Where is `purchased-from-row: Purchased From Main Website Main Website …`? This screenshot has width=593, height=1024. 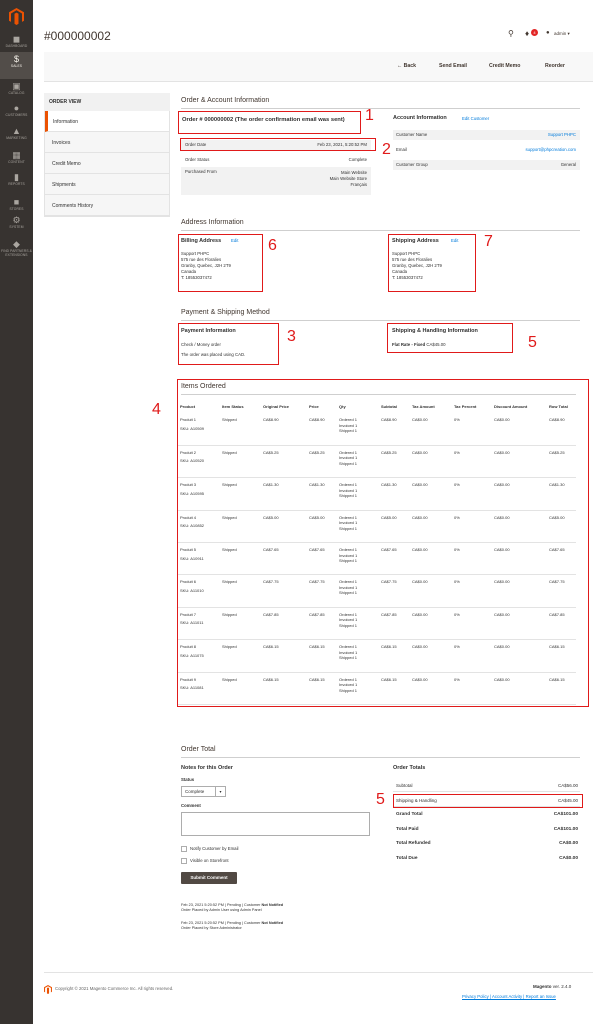 purchased-from-row: Purchased From Main Website Main Website … is located at coordinates (276, 181).